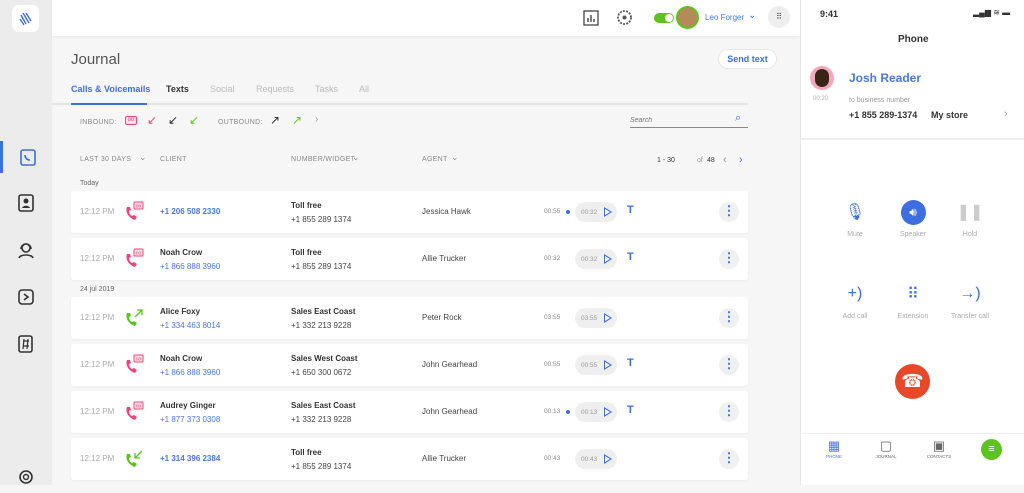  I want to click on transfer-call-button: →) Transfer call, so click(970, 300).